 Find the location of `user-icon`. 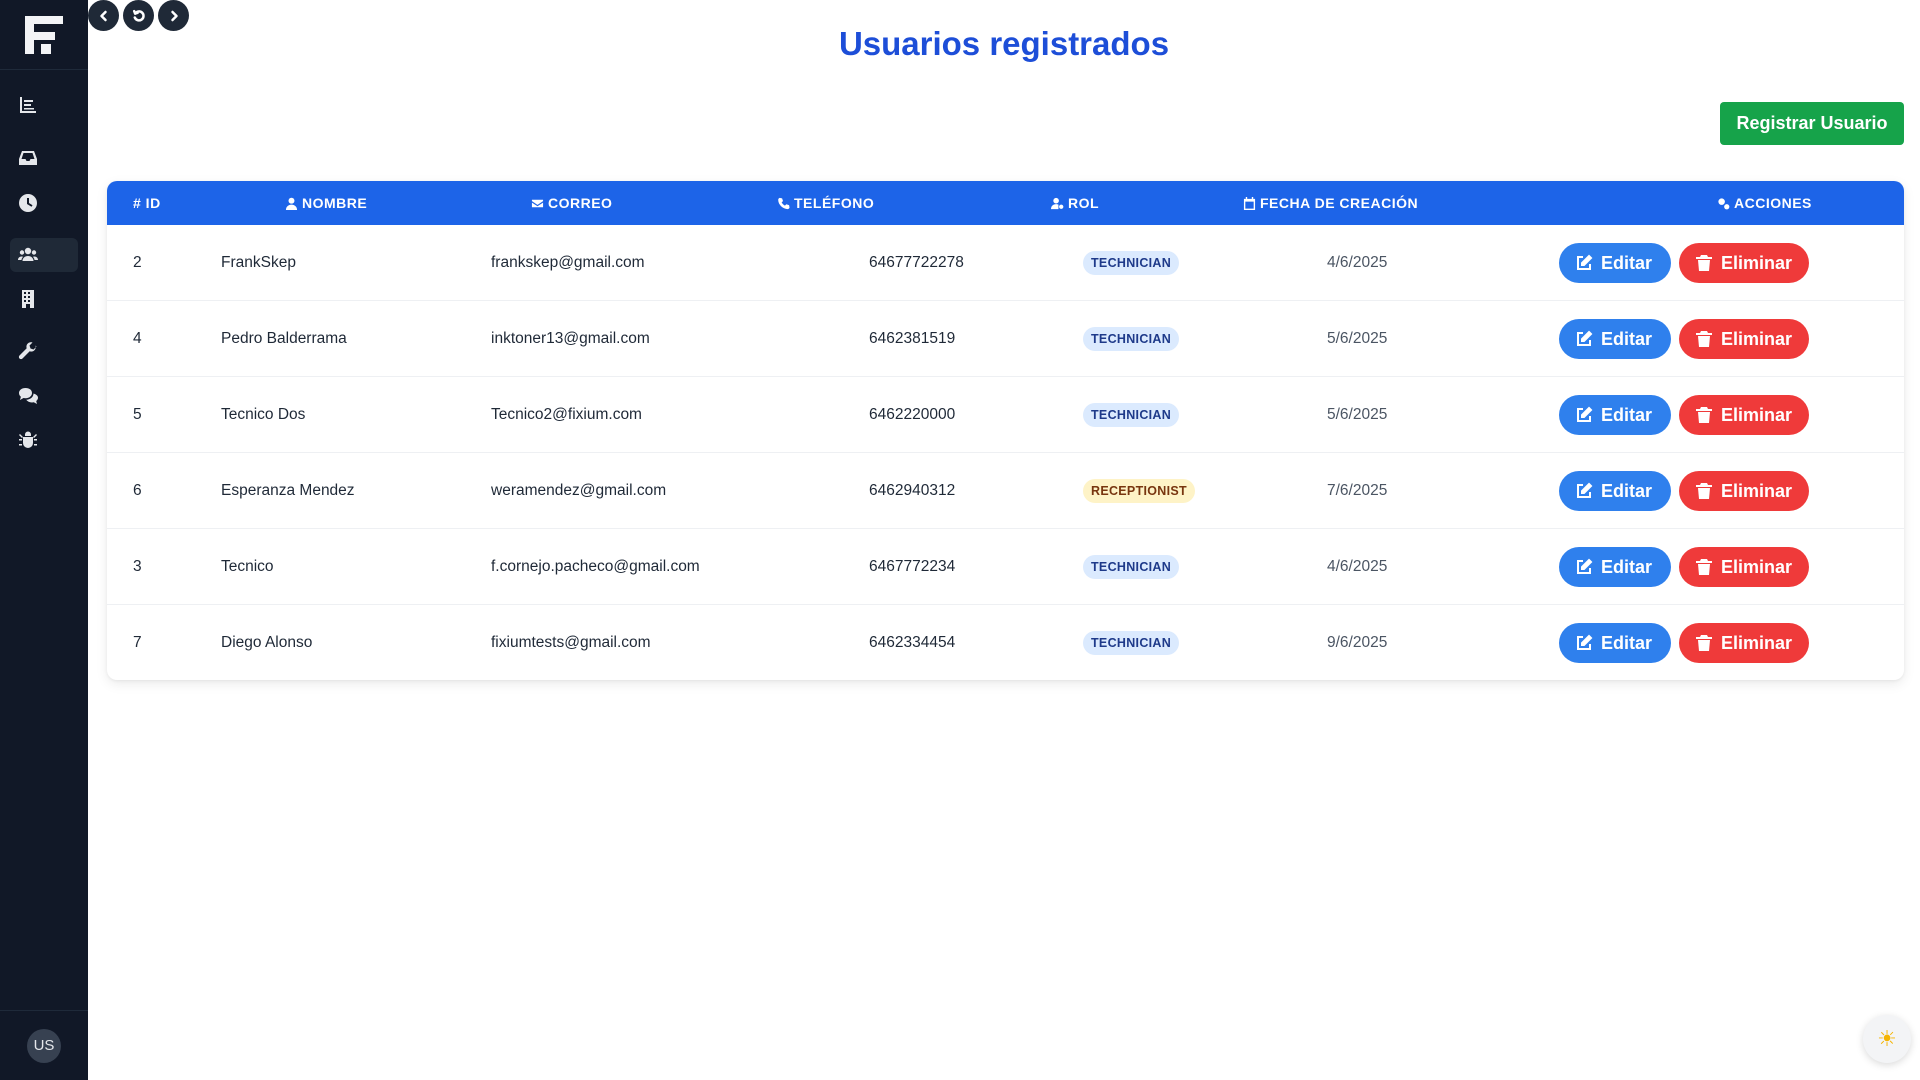

user-icon is located at coordinates (291, 203).